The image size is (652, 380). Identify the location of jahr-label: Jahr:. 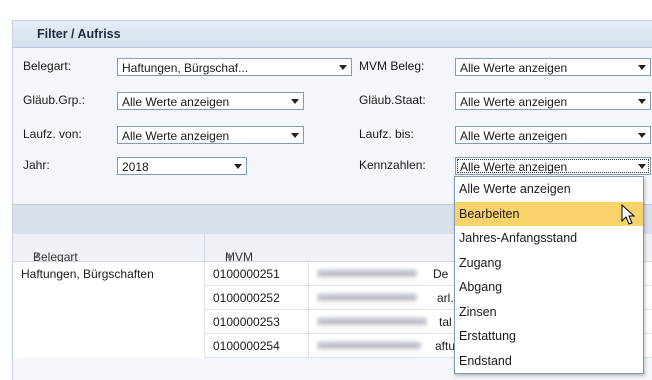
(36, 165).